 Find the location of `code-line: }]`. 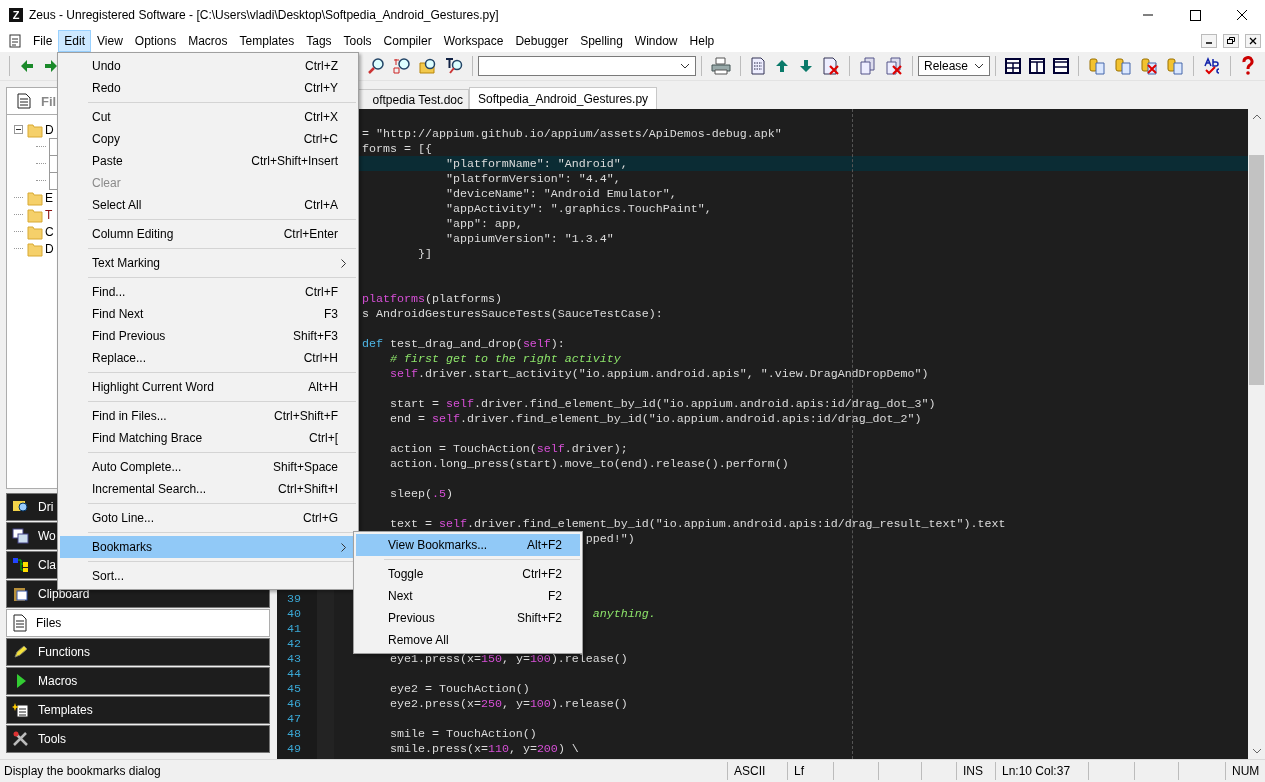

code-line: }] is located at coordinates (424, 253).